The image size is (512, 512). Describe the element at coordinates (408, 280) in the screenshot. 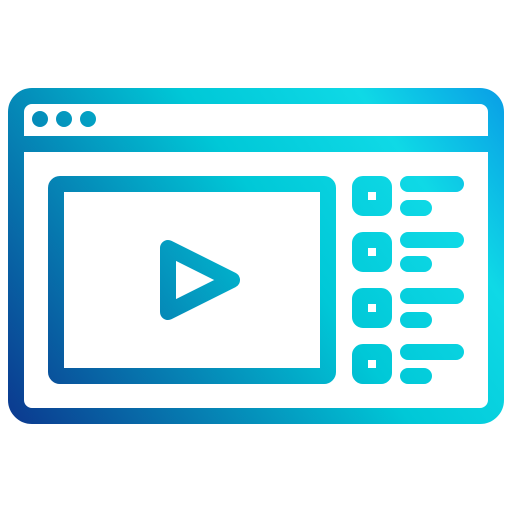

I see `playlist` at that location.